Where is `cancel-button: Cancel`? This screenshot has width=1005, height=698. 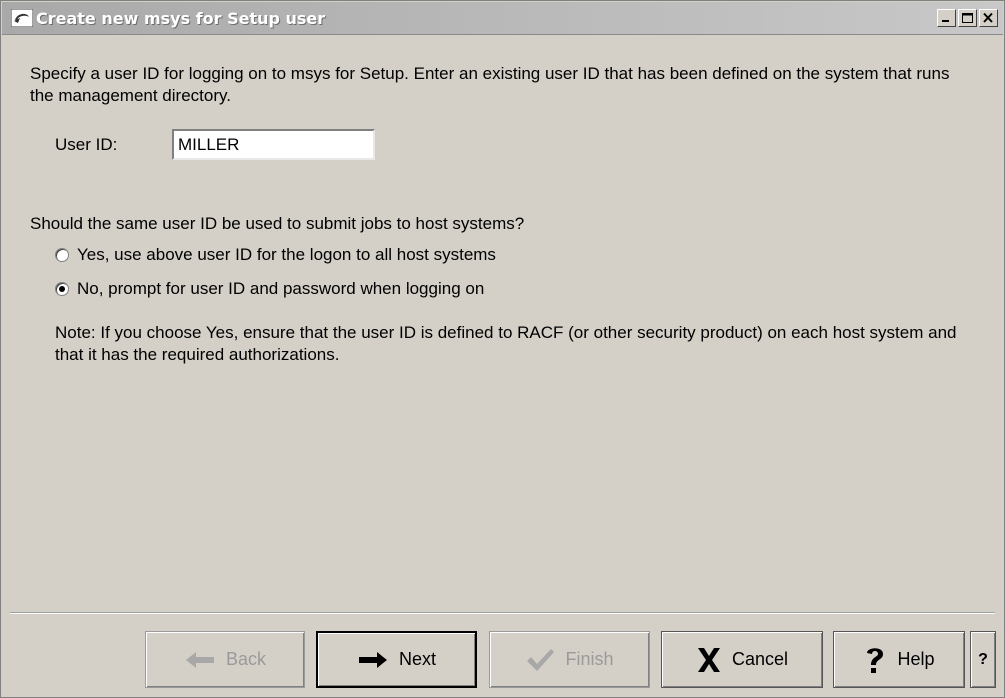 cancel-button: Cancel is located at coordinates (742, 659).